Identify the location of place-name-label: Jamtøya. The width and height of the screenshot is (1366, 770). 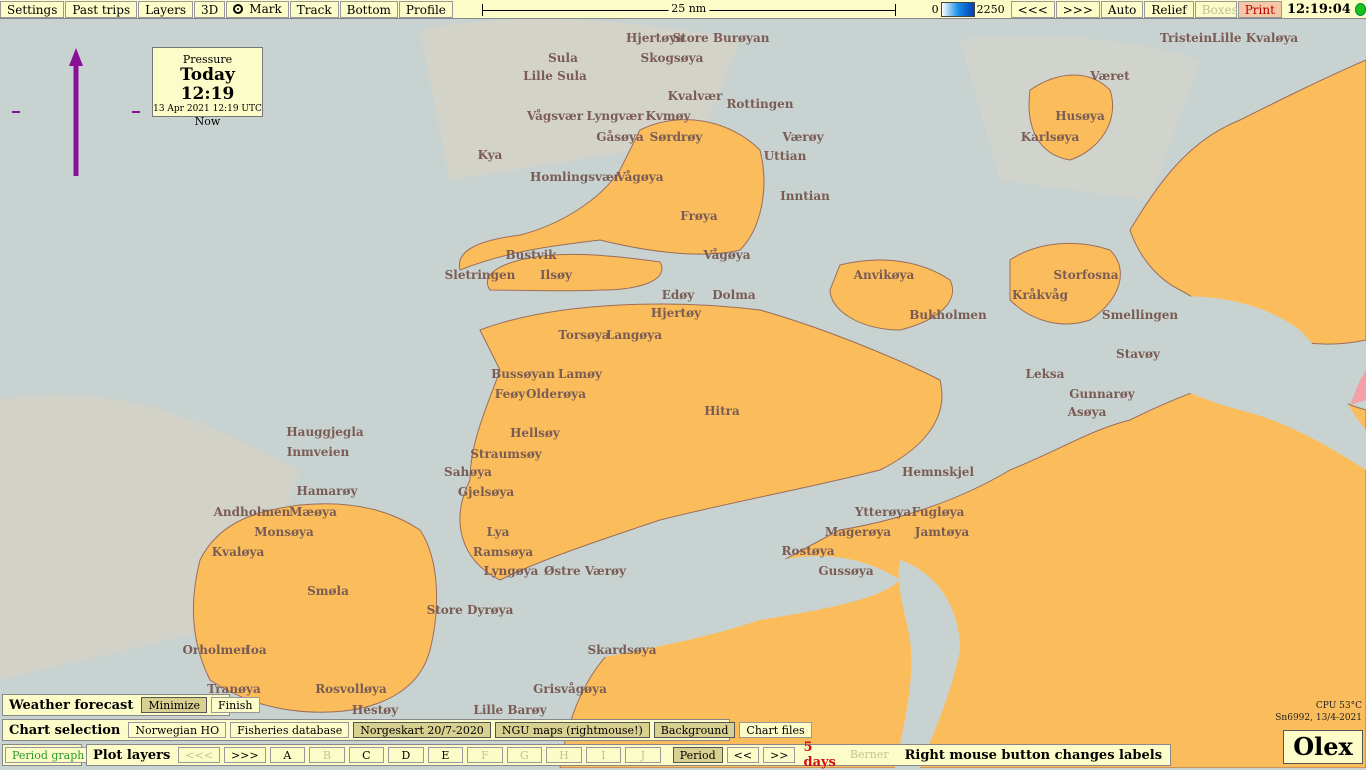
(942, 532).